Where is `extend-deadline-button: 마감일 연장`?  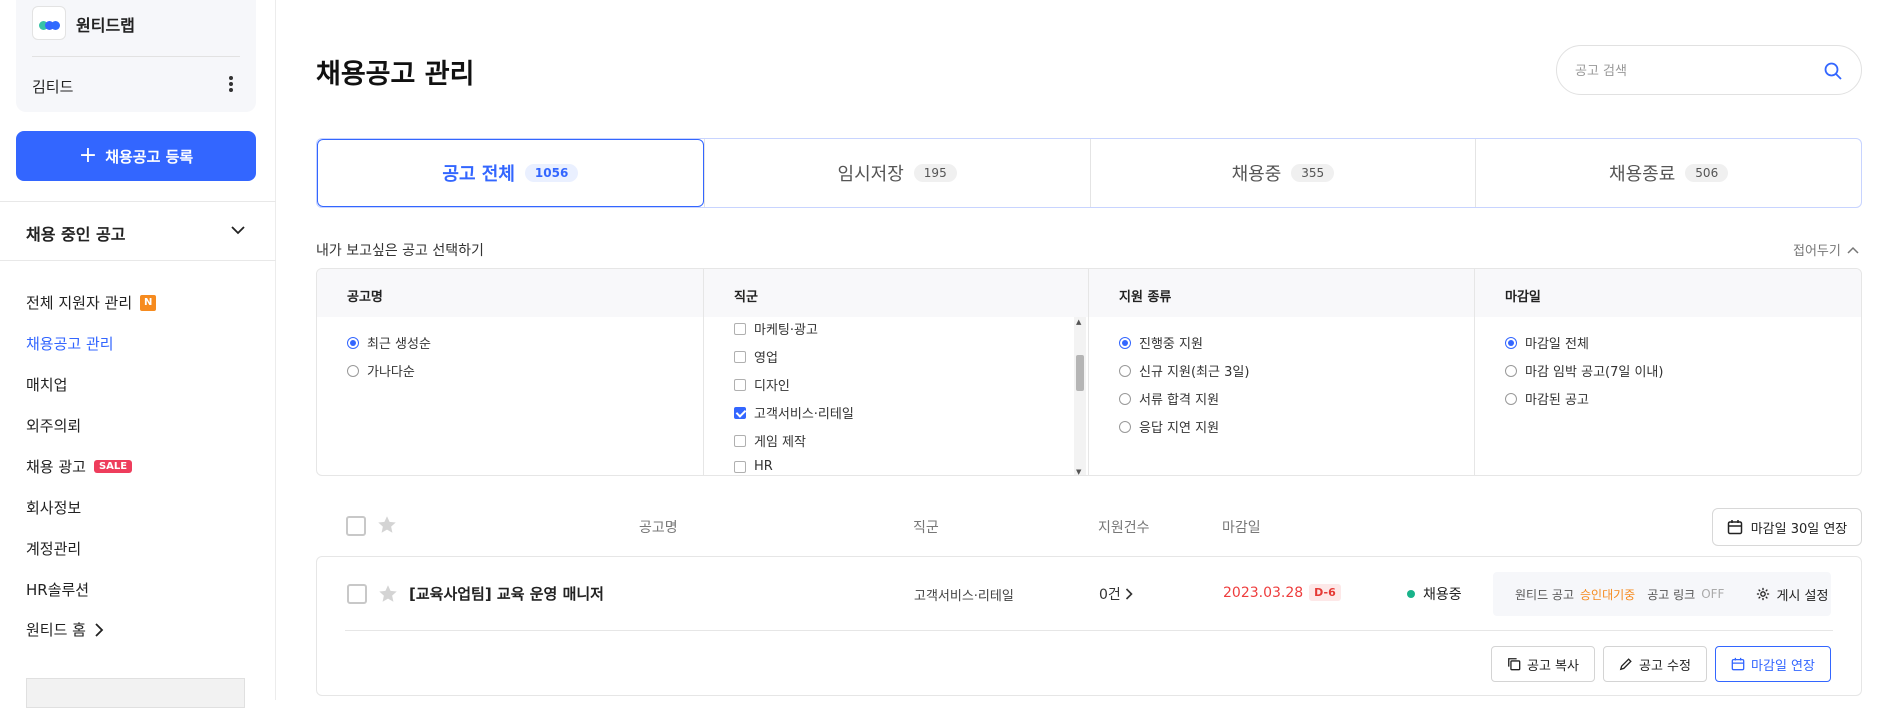 extend-deadline-button: 마감일 연장 is located at coordinates (1773, 664).